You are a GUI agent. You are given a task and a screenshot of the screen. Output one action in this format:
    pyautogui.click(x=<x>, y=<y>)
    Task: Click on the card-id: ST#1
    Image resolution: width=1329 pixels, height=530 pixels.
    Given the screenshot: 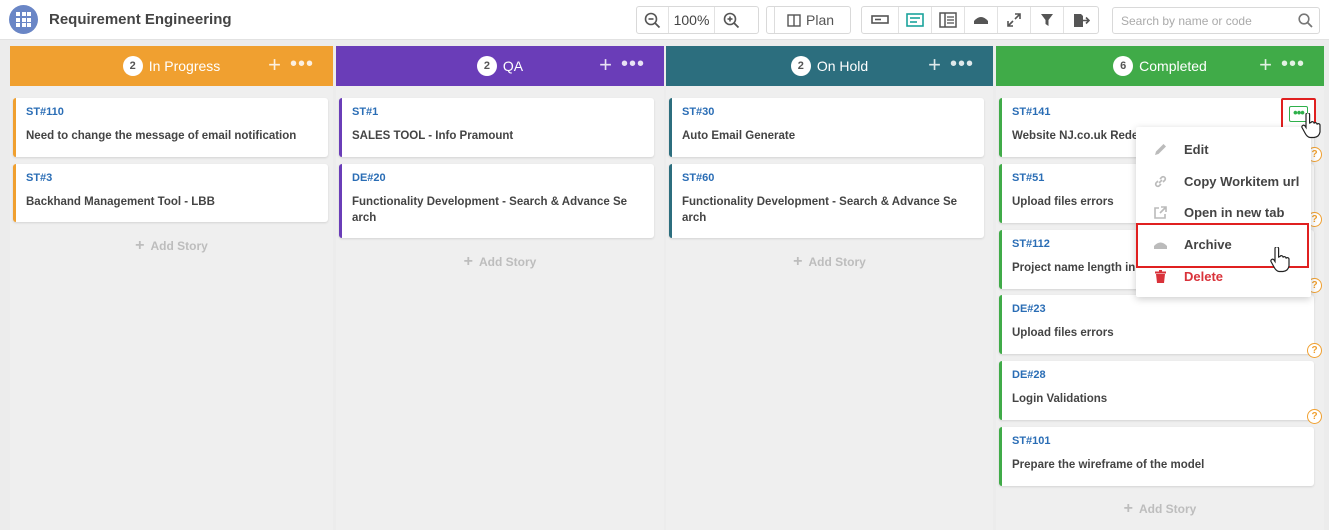 What is the action you would take?
    pyautogui.click(x=498, y=112)
    